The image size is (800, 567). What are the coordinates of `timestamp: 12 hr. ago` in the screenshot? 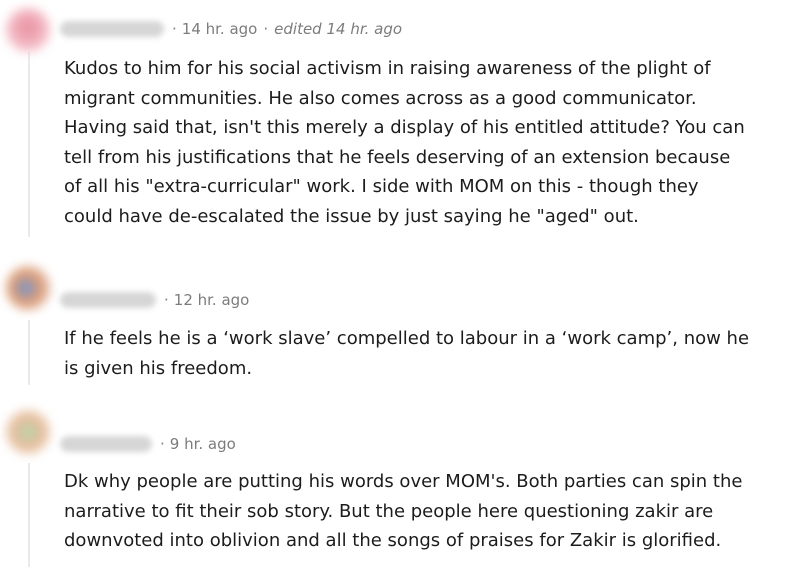 It's located at (212, 300).